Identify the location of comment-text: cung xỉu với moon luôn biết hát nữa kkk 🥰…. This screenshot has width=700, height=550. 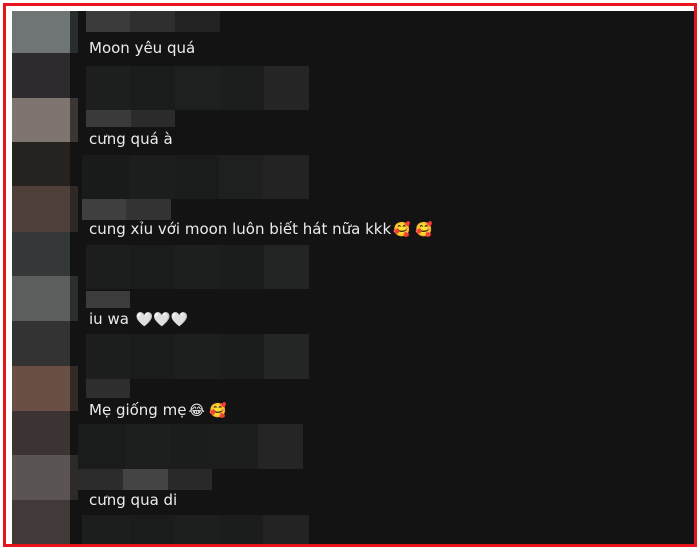
(261, 229).